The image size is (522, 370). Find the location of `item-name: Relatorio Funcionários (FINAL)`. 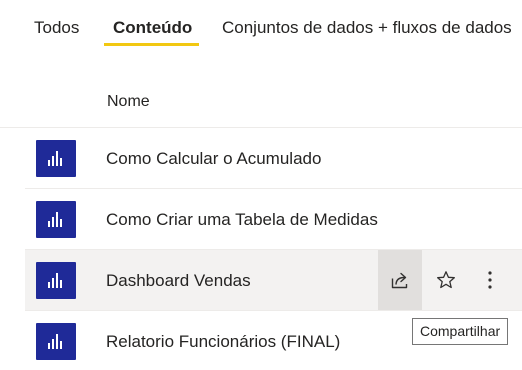

item-name: Relatorio Funcionários (FINAL) is located at coordinates (223, 342).